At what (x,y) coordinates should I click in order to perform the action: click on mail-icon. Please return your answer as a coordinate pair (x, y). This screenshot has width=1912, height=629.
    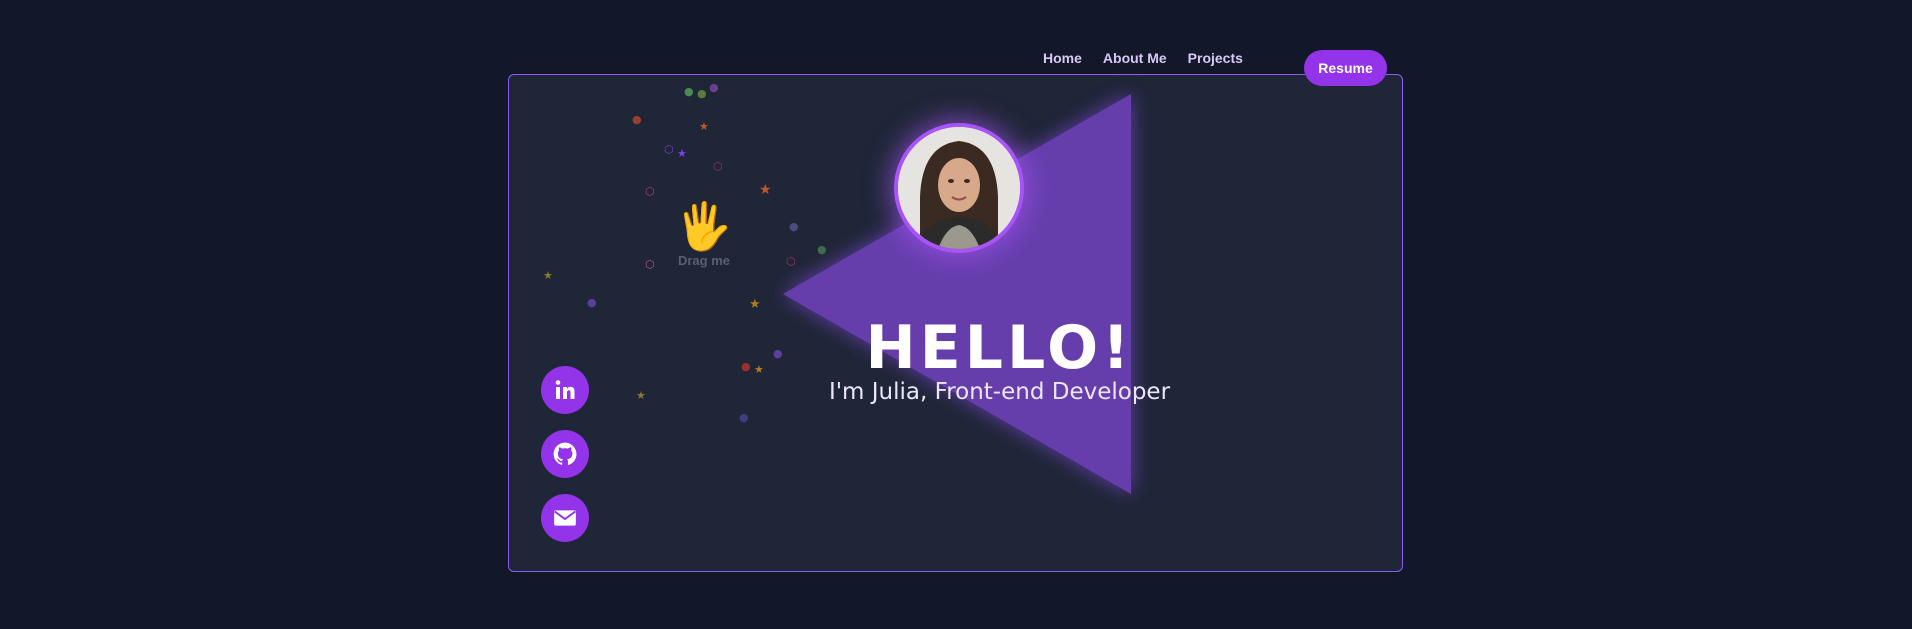
    Looking at the image, I should click on (565, 518).